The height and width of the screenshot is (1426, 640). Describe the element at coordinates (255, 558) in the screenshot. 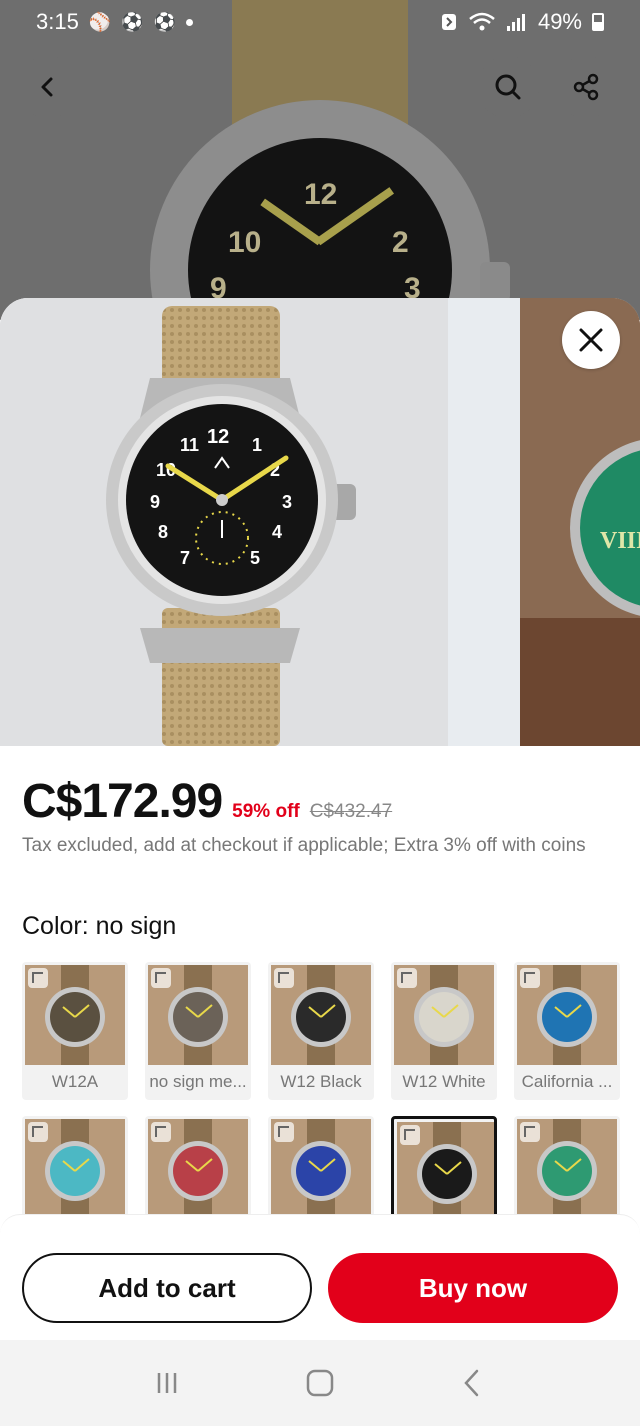

I see `svg-text: 5` at that location.